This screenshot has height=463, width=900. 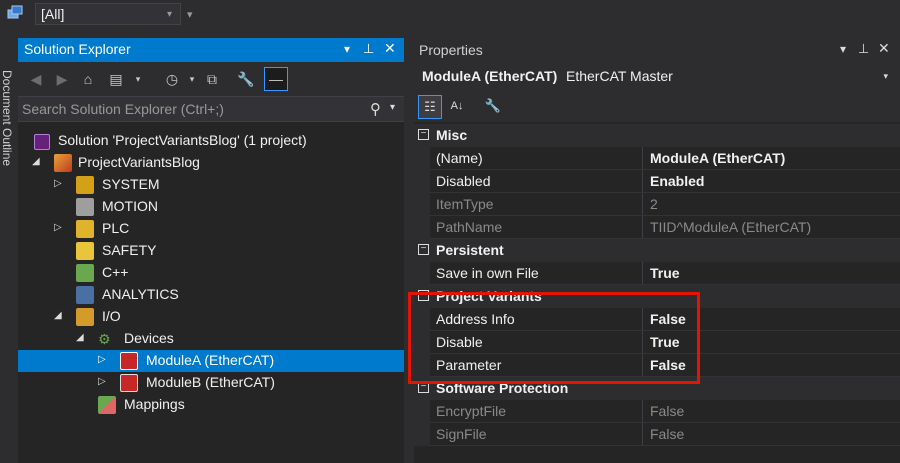 What do you see at coordinates (657, 411) in the screenshot?
I see `property-row-encryptfile: EncryptFile False` at bounding box center [657, 411].